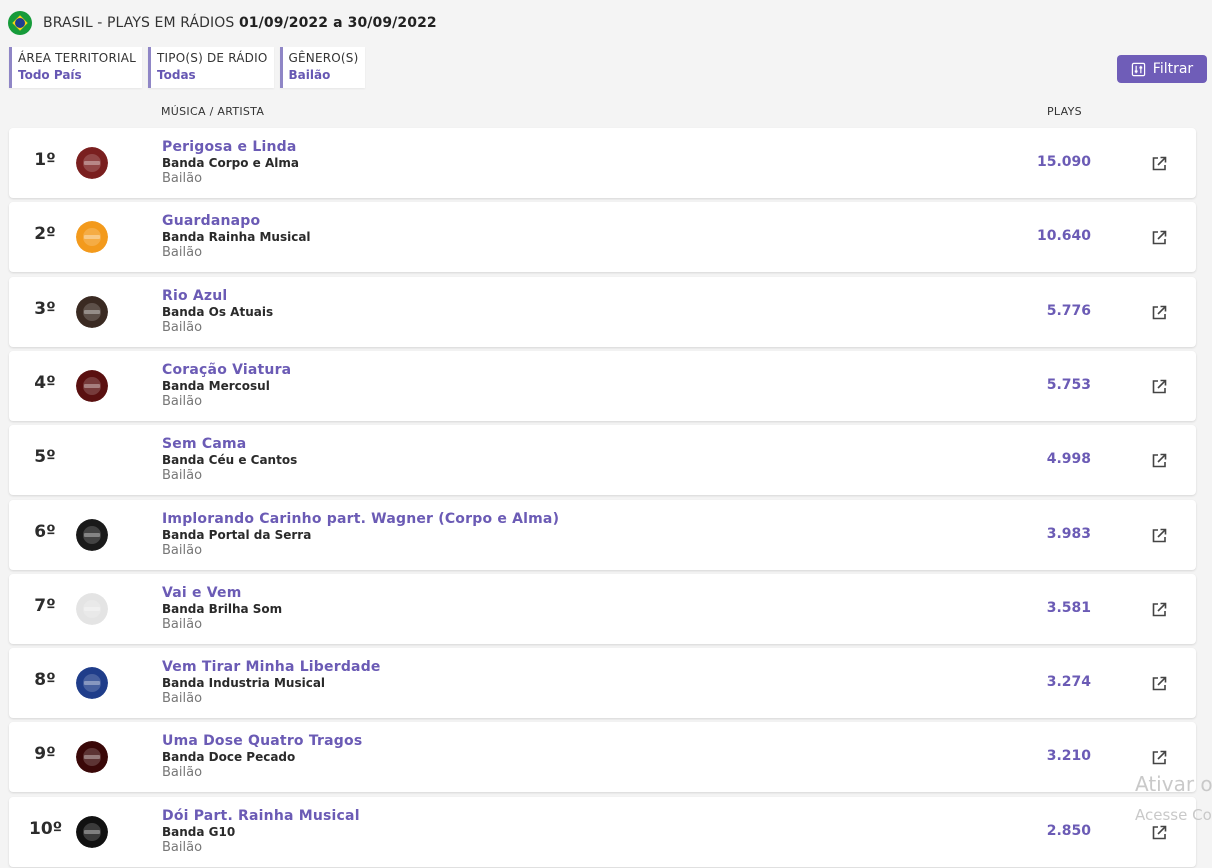 This screenshot has height=868, width=1212. What do you see at coordinates (77, 58) in the screenshot?
I see `filter-chip-label: ÁREA TERRITORIAL` at bounding box center [77, 58].